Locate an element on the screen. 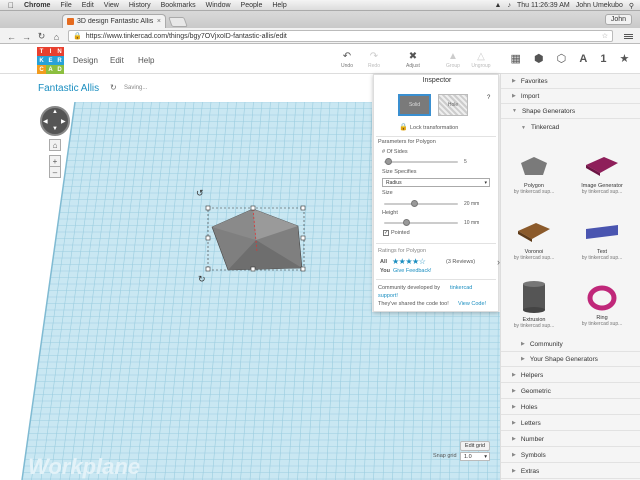 The height and width of the screenshot is (480, 640). favorites-star-icon: ★ is located at coordinates (625, 58).